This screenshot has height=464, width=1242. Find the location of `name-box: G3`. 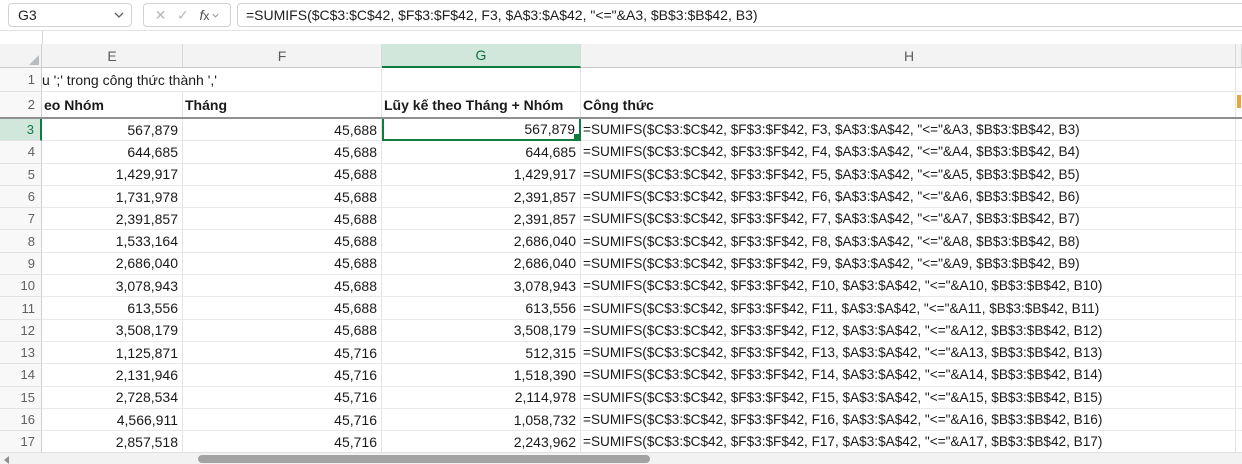

name-box: G3 is located at coordinates (70, 15).